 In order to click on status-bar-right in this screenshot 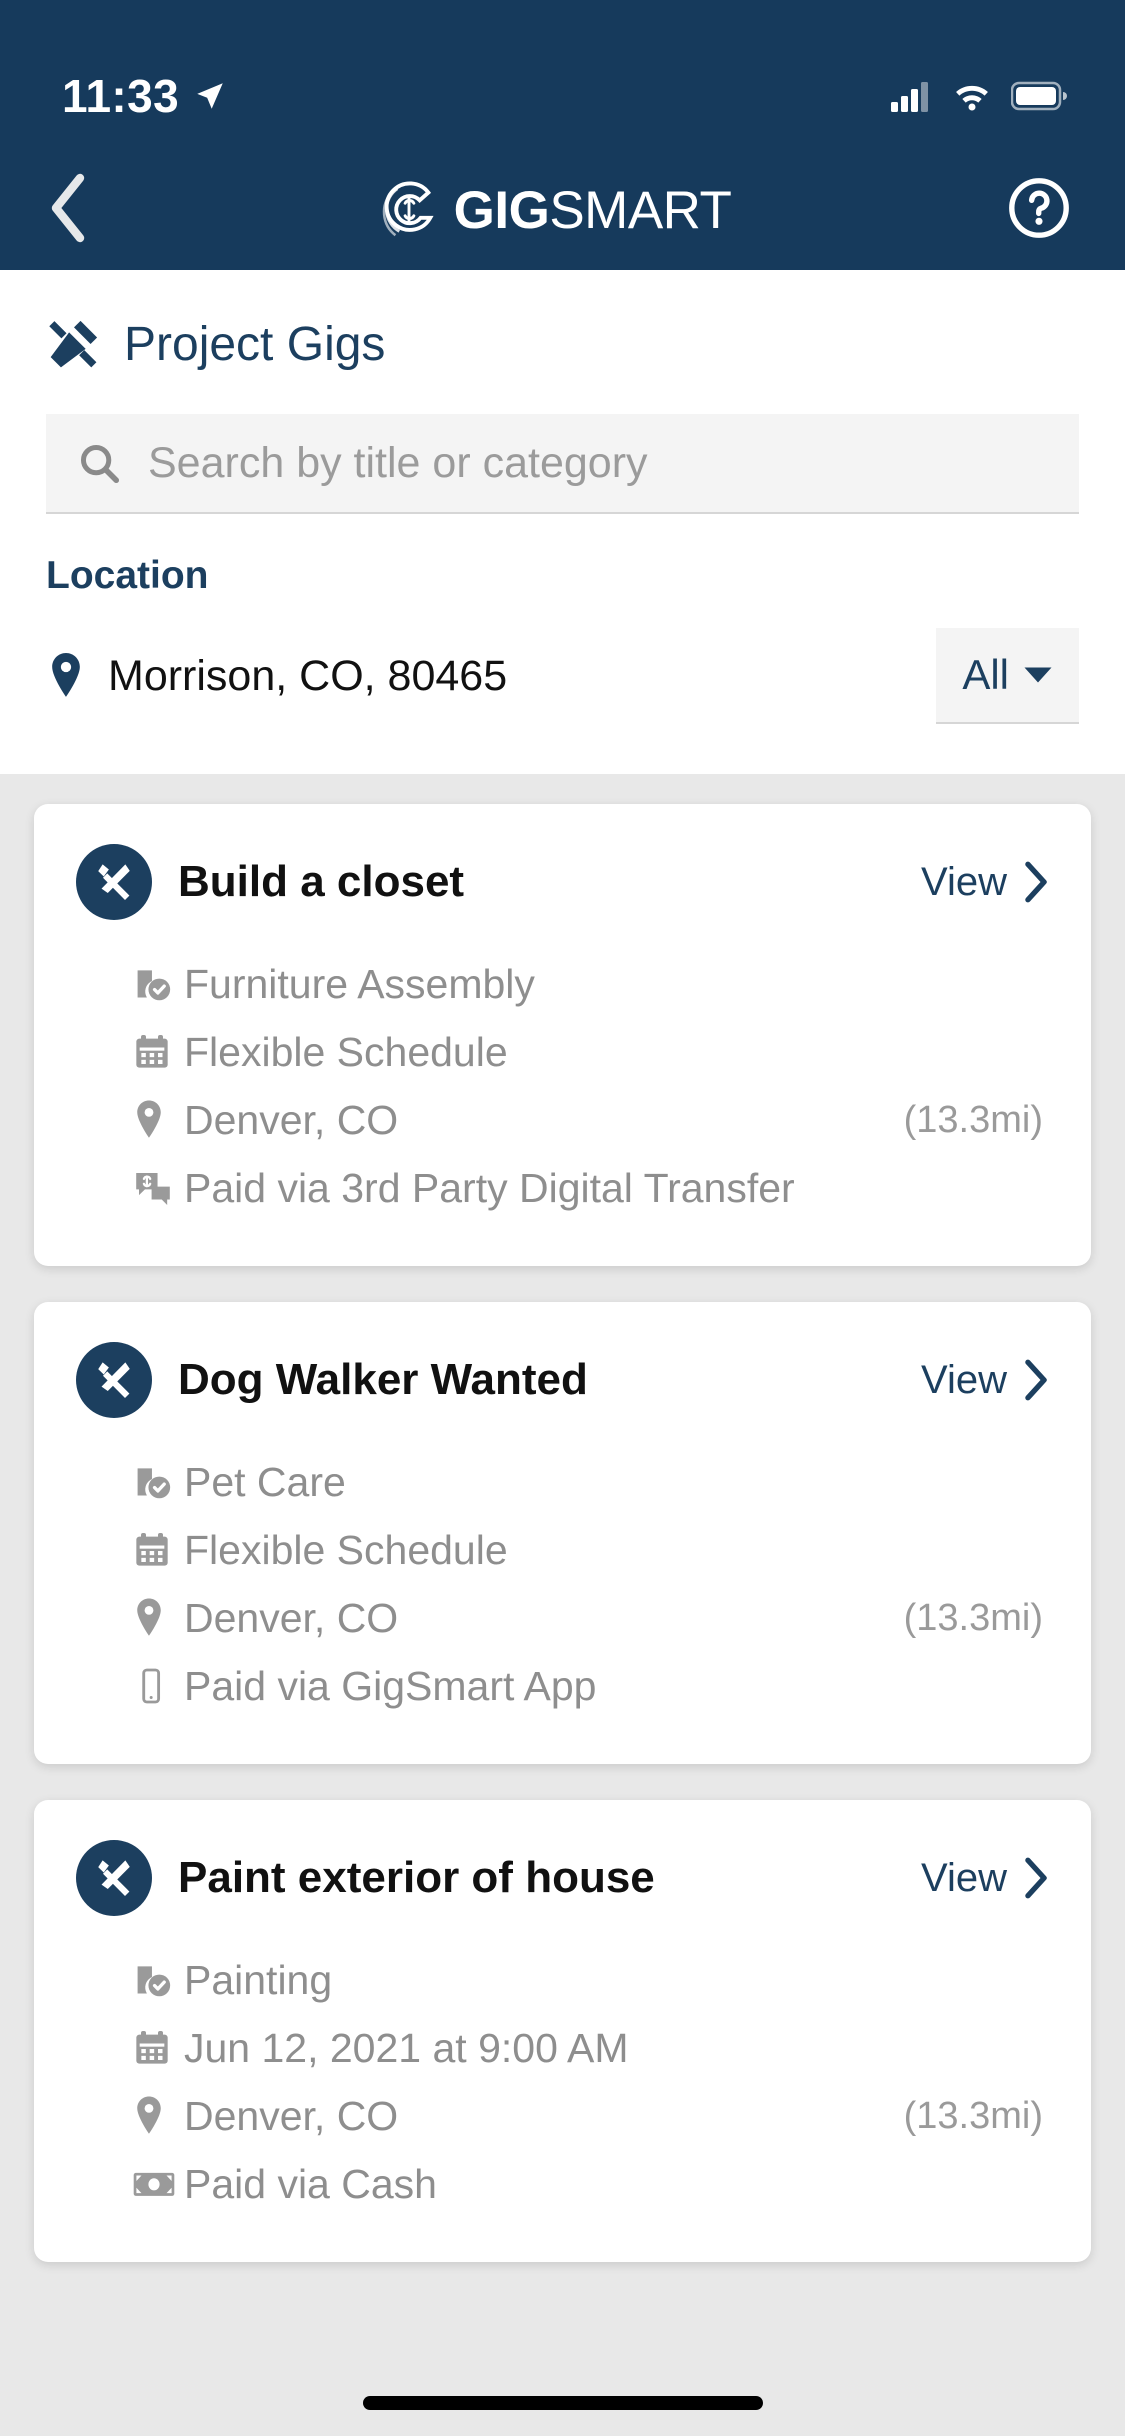, I will do `click(979, 96)`.